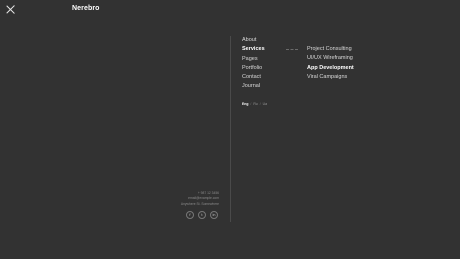 This screenshot has height=259, width=460. Describe the element at coordinates (265, 104) in the screenshot. I see `lang-ua: Ua` at that location.